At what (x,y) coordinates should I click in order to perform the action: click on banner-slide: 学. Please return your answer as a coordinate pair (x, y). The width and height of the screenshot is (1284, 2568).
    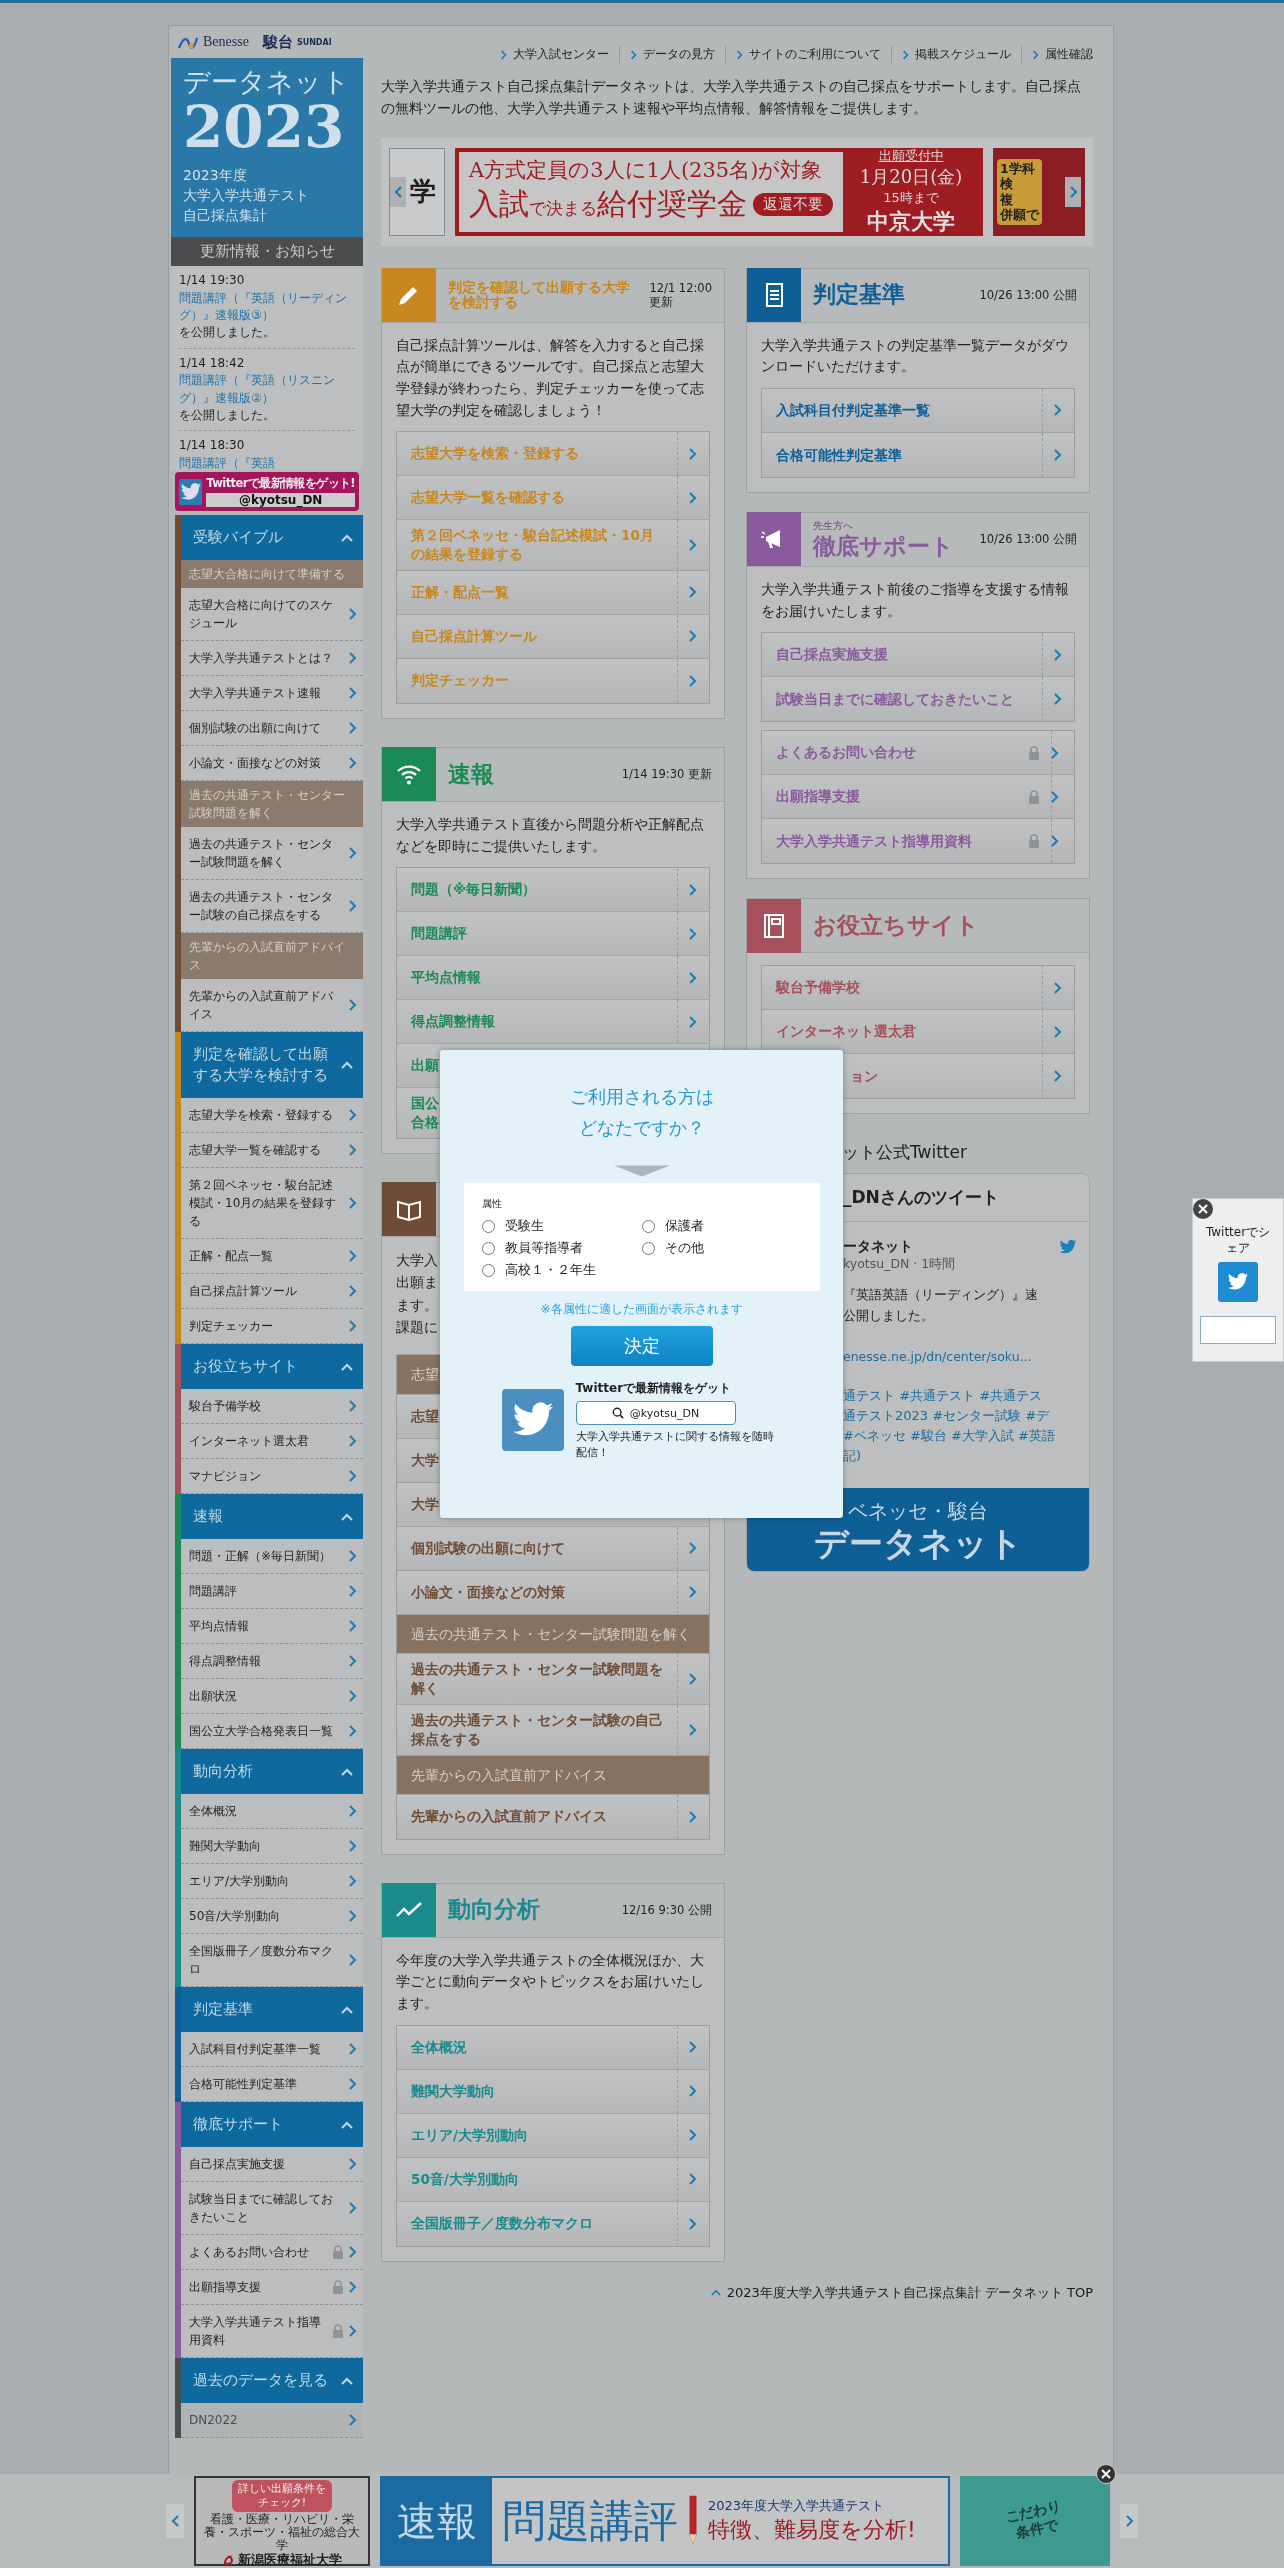
    Looking at the image, I should click on (417, 191).